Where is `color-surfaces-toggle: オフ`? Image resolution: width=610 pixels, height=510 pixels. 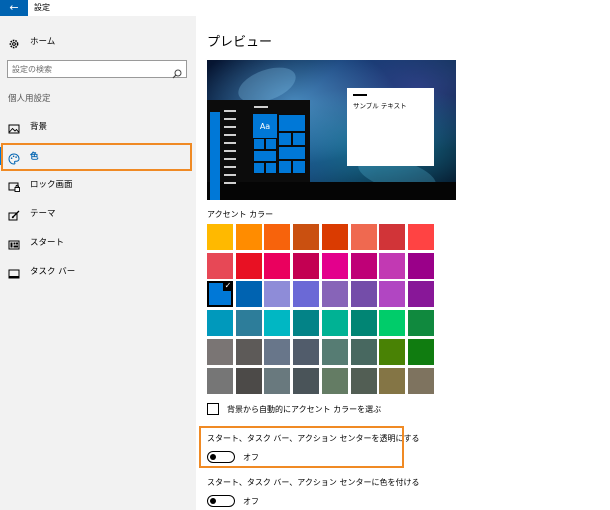
color-surfaces-toggle: オフ is located at coordinates (233, 501).